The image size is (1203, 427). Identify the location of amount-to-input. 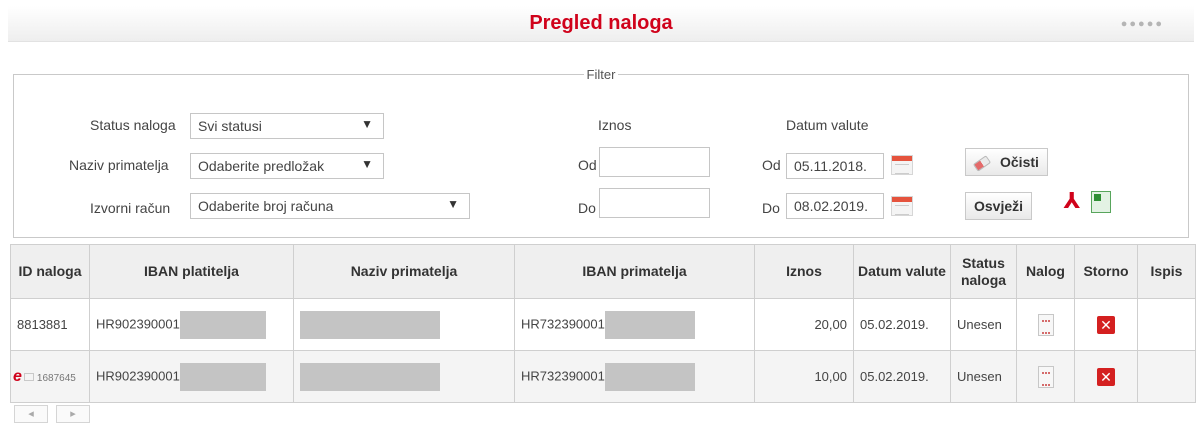
(654, 203).